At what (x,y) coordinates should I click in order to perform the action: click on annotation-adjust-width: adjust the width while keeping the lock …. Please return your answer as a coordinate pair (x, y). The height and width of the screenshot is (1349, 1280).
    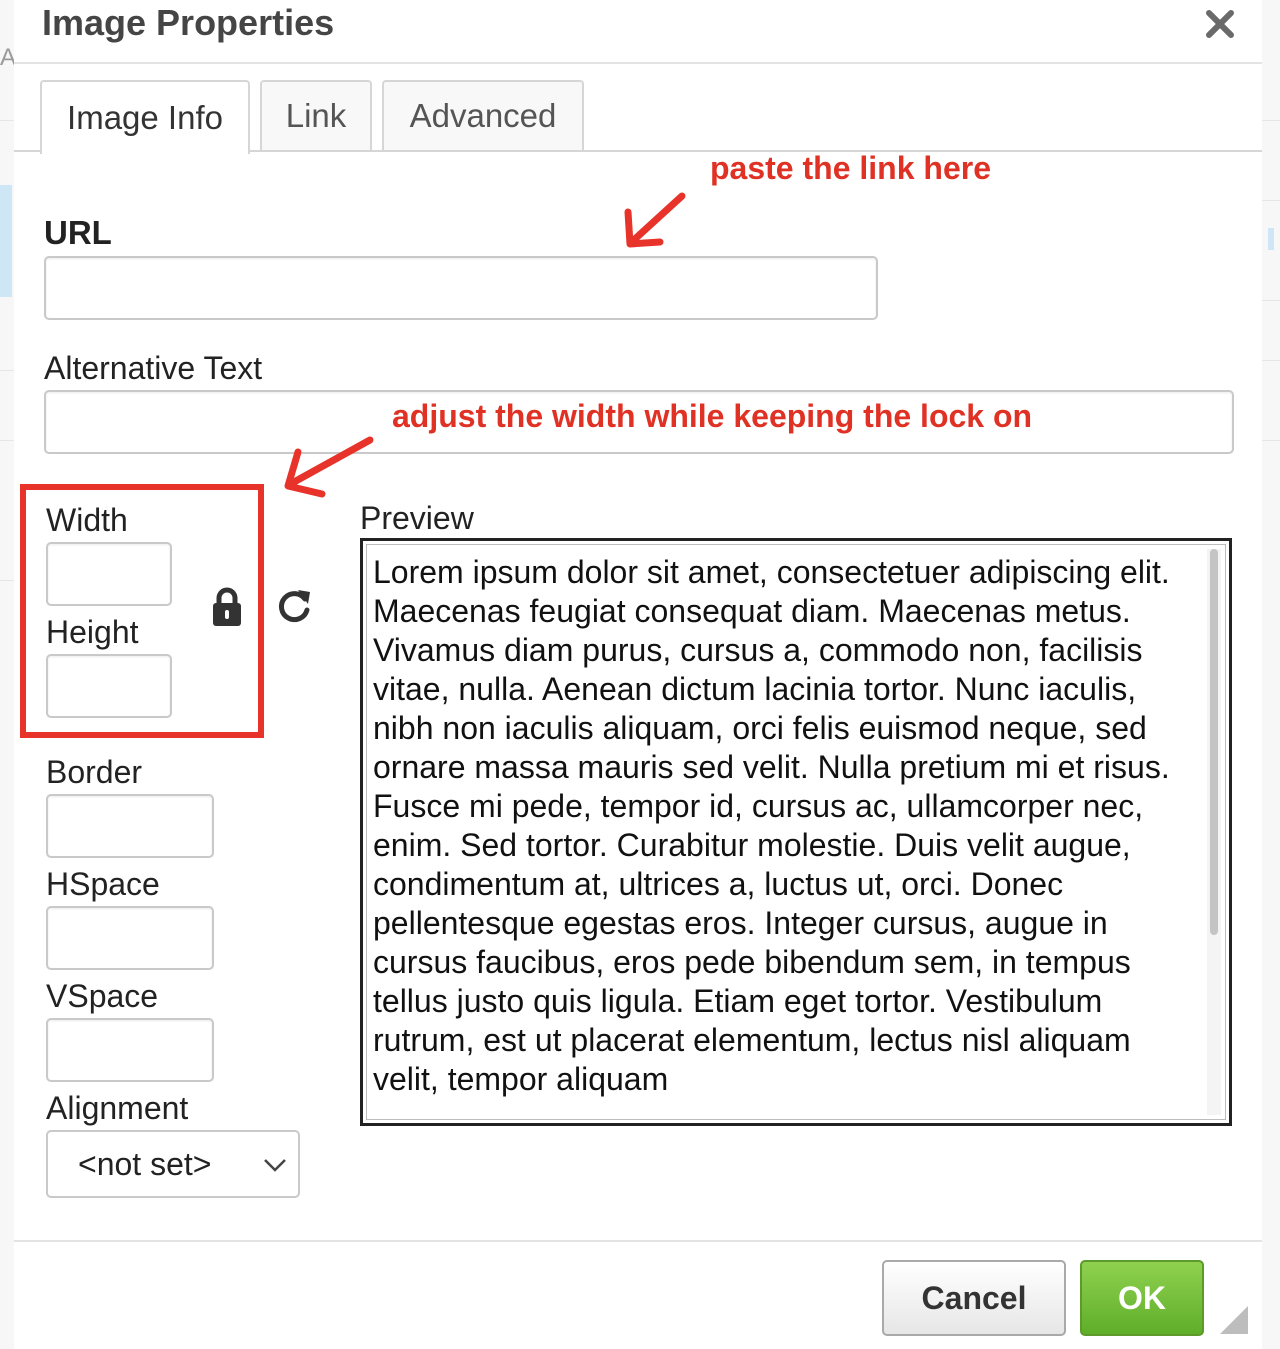
    Looking at the image, I should click on (712, 416).